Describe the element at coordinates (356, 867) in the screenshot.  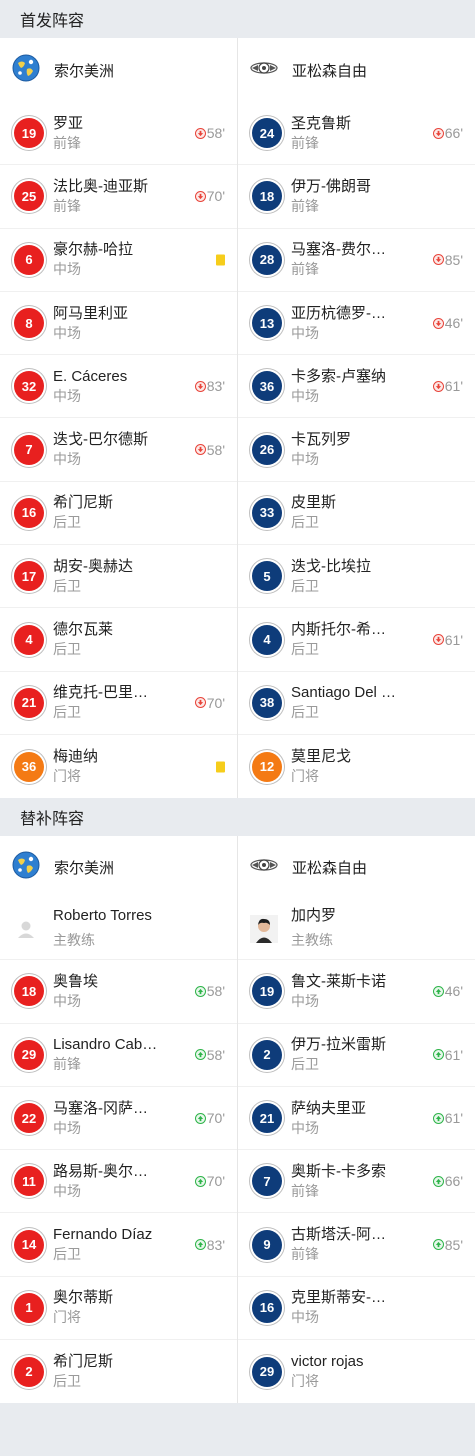
I see `subs-away-team: 亚松森自由` at that location.